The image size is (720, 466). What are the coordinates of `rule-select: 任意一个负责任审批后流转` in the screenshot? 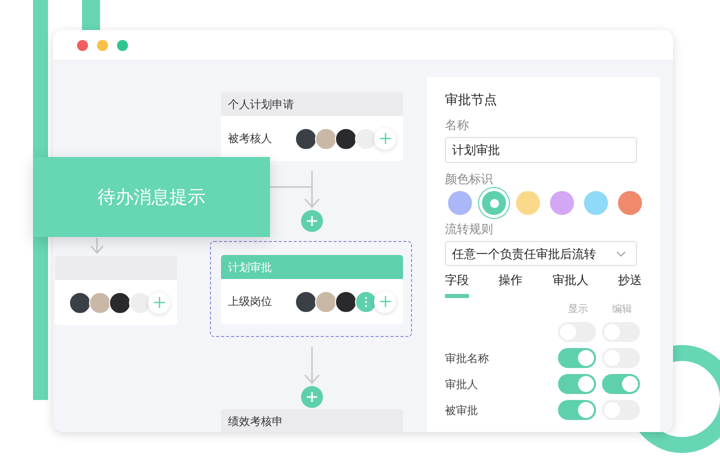 It's located at (541, 253).